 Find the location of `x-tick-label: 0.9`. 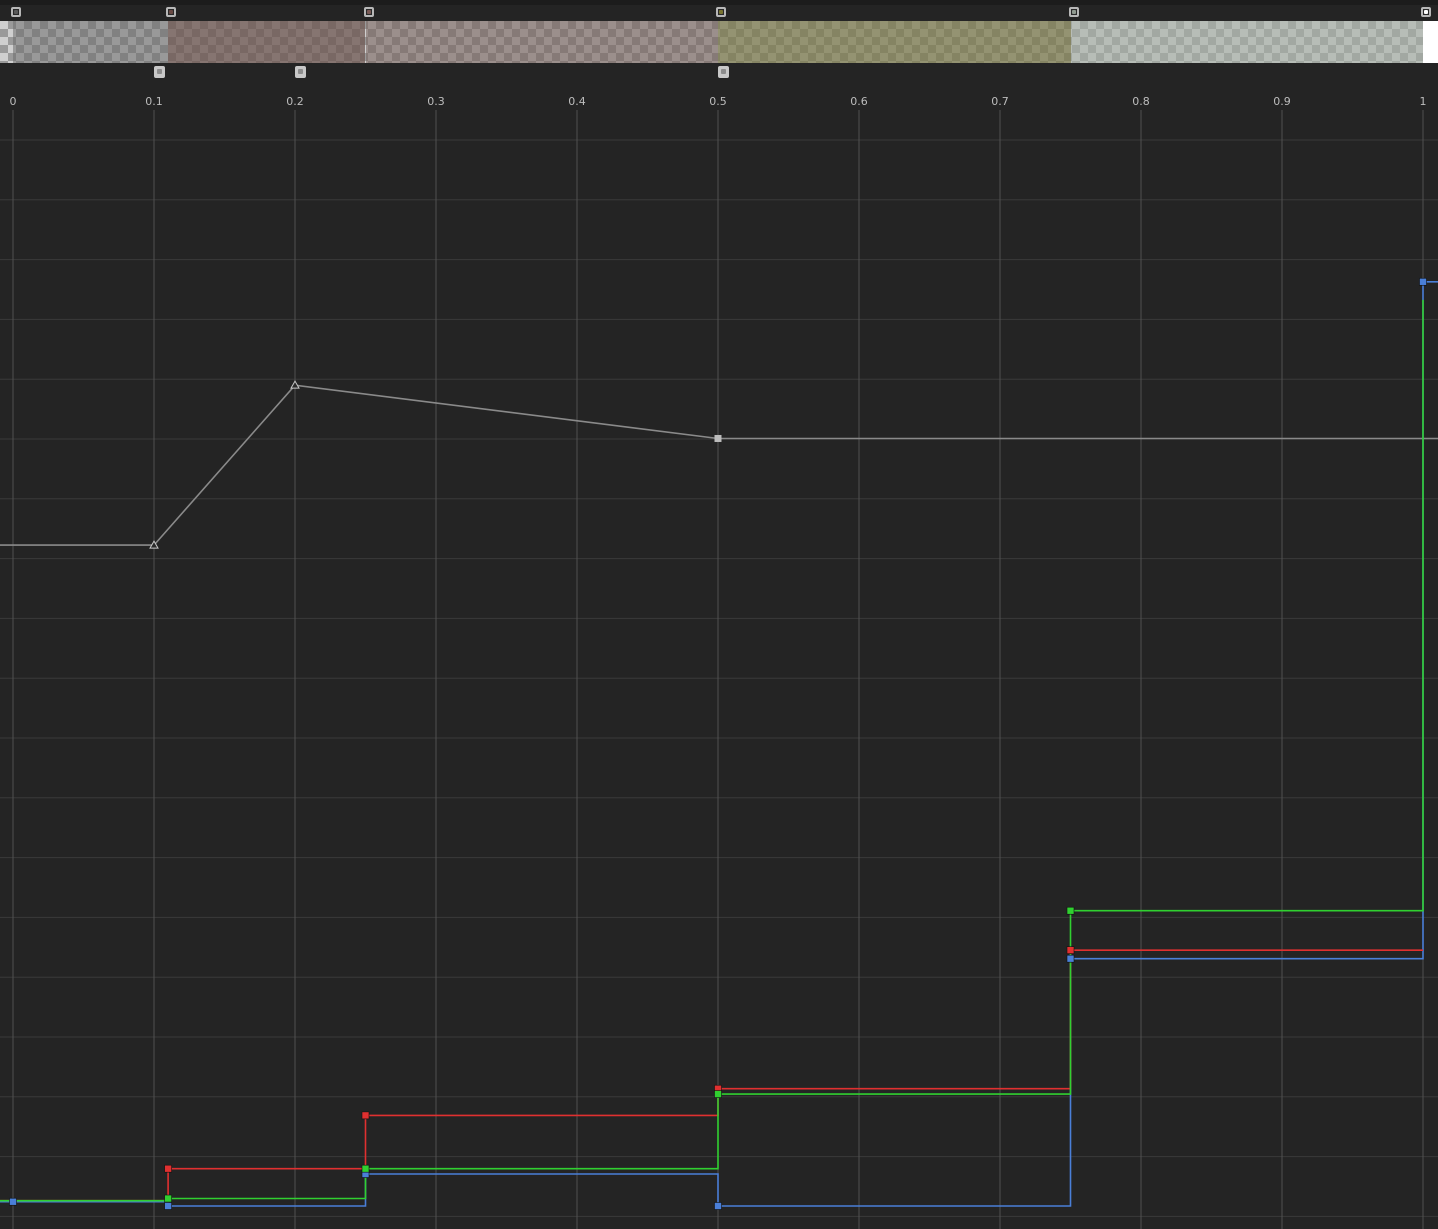

x-tick-label: 0.9 is located at coordinates (1282, 101).